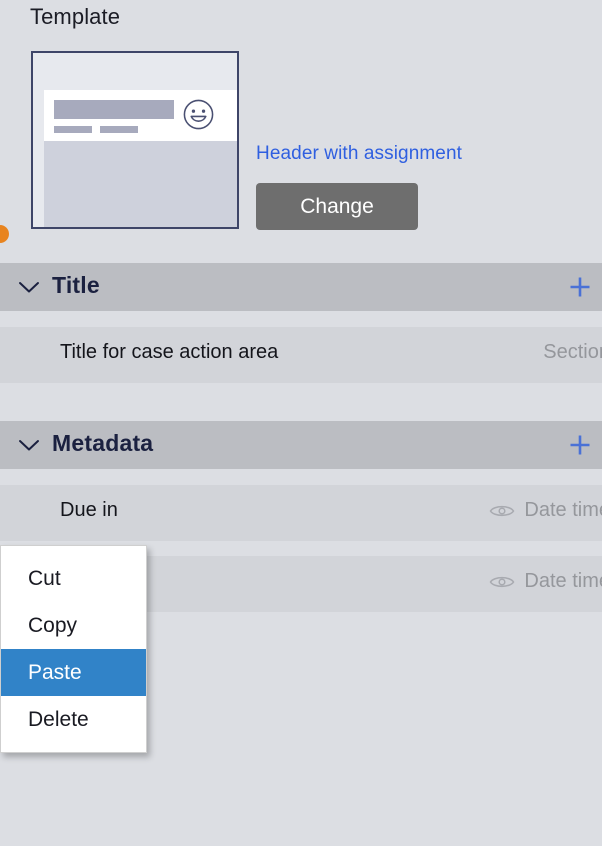 This screenshot has height=846, width=602. Describe the element at coordinates (135, 71) in the screenshot. I see `thumbnail-top-band` at that location.